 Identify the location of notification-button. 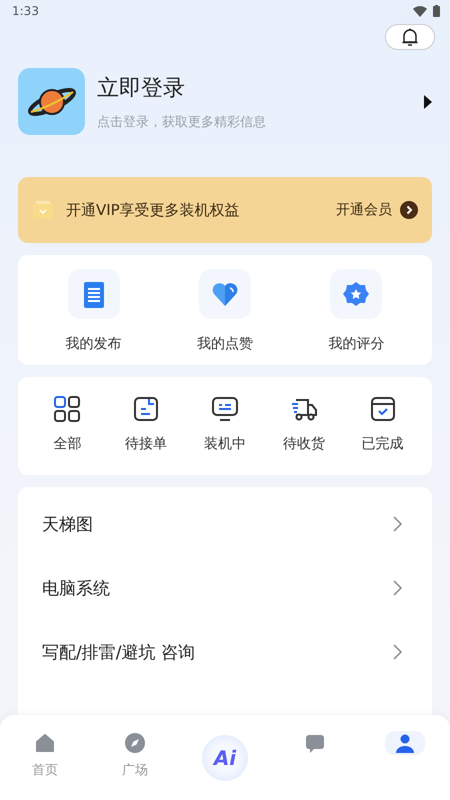
(410, 37).